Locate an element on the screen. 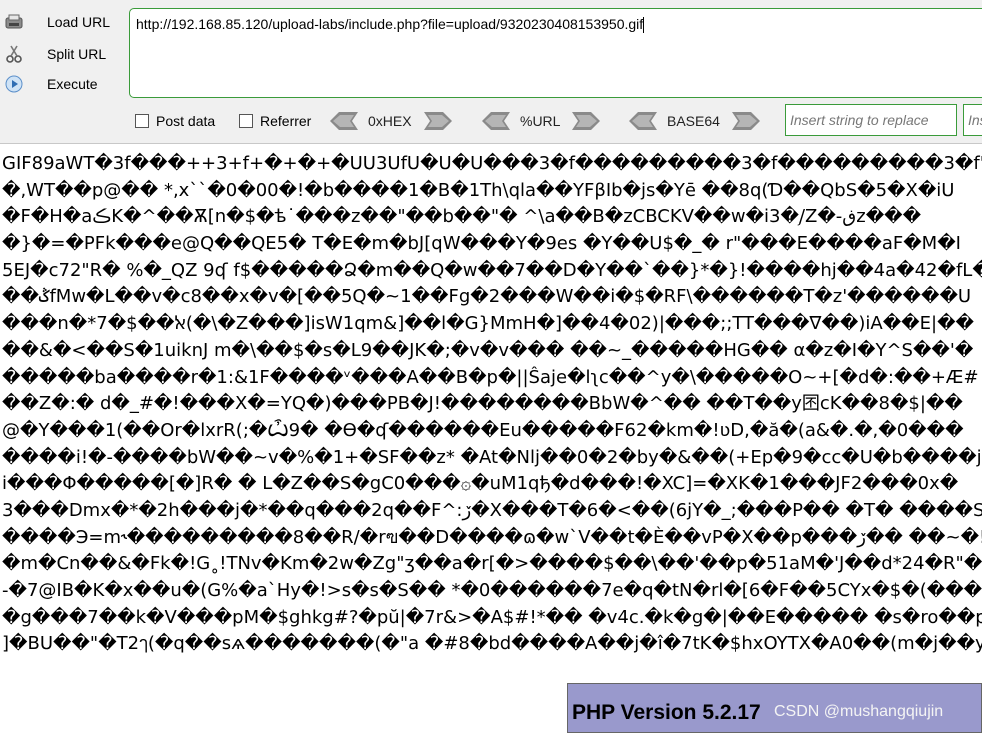  post-data-checkbox: Post data is located at coordinates (175, 121).